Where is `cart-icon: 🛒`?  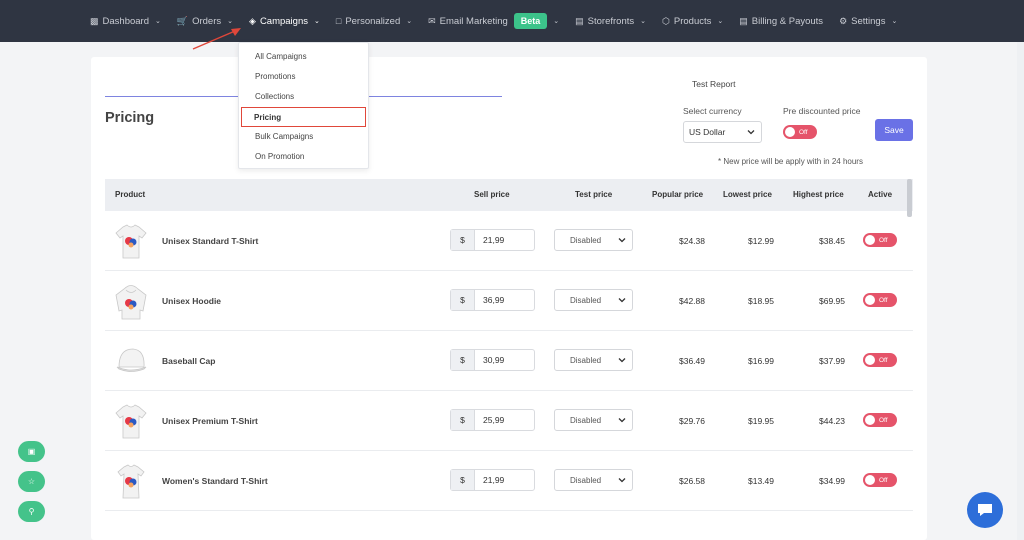
cart-icon: 🛒 is located at coordinates (182, 20).